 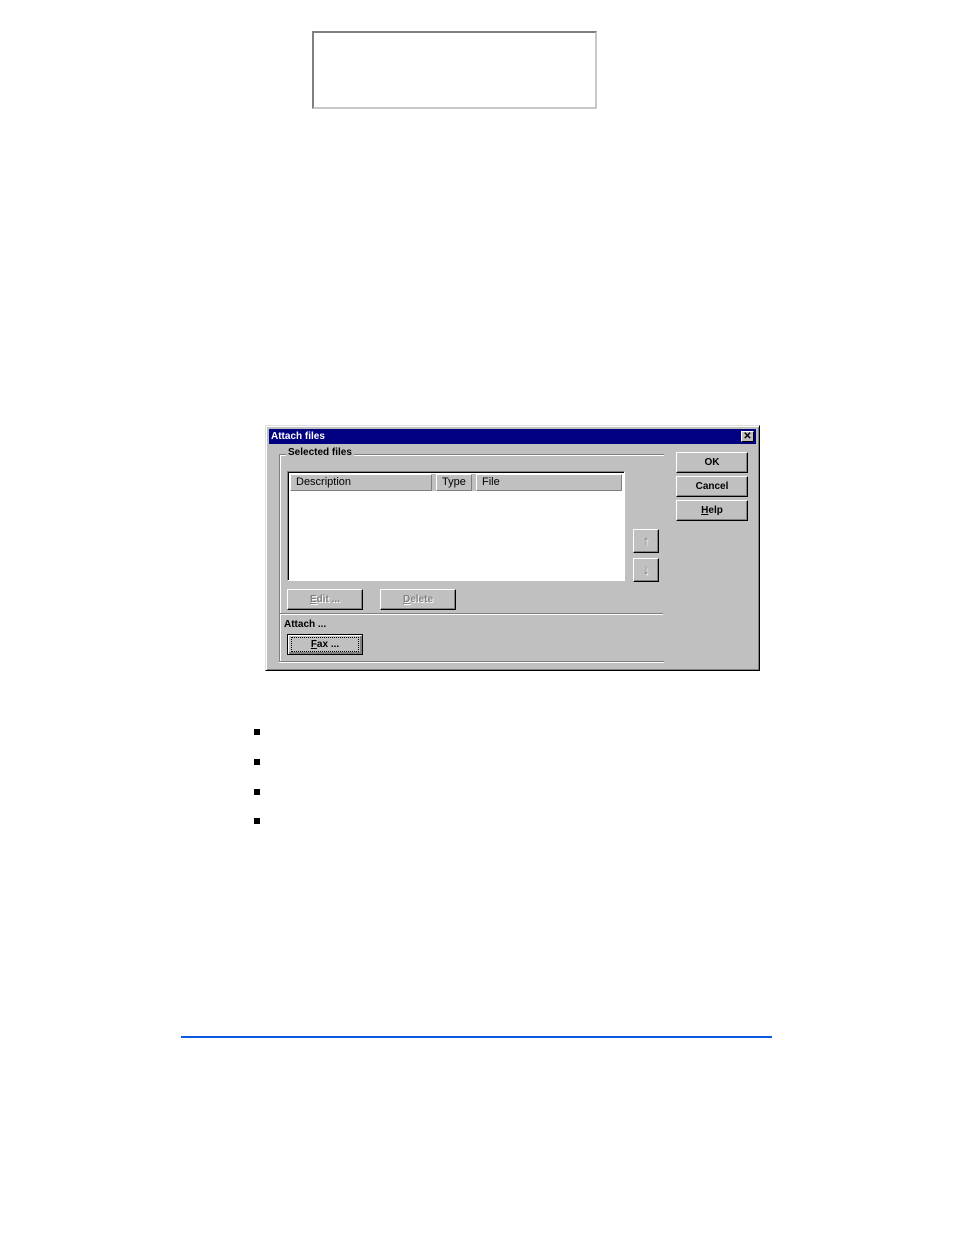 I want to click on separator, so click(x=471, y=614).